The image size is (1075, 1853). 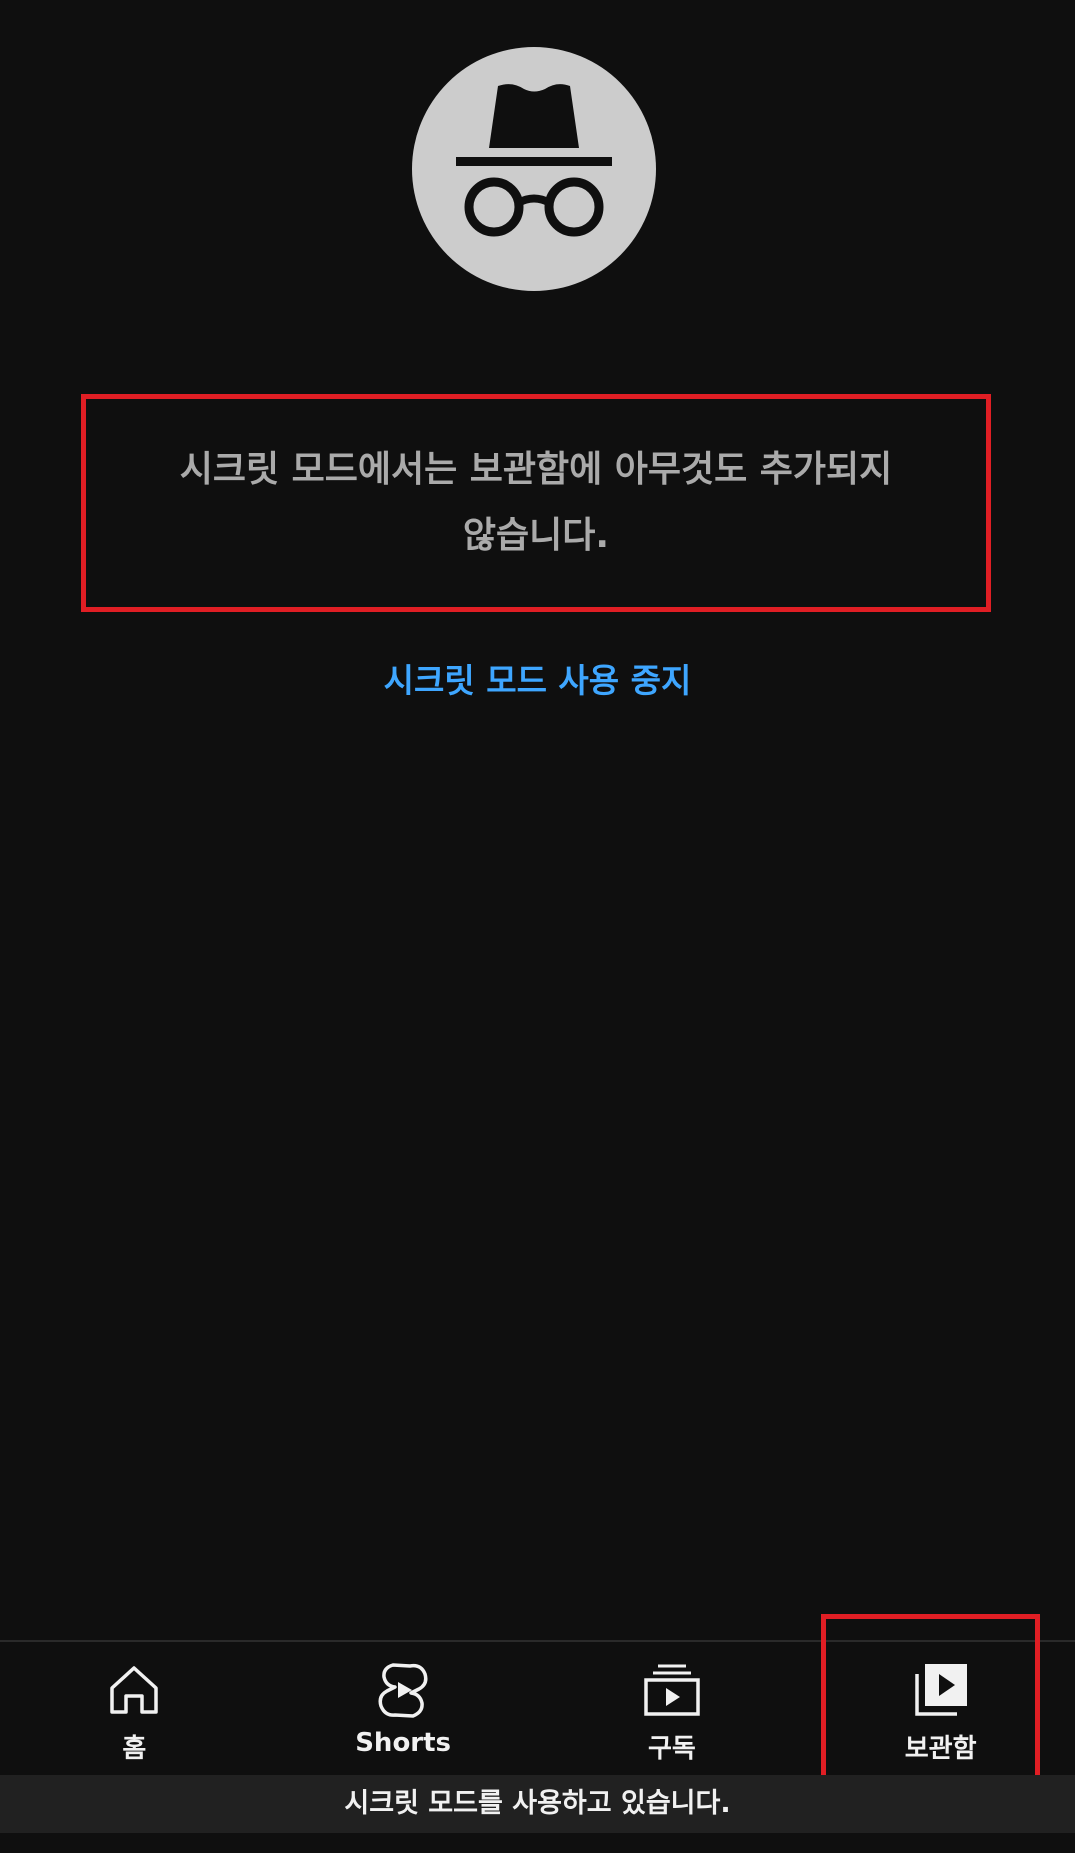 What do you see at coordinates (134, 1690) in the screenshot?
I see `home-icon` at bounding box center [134, 1690].